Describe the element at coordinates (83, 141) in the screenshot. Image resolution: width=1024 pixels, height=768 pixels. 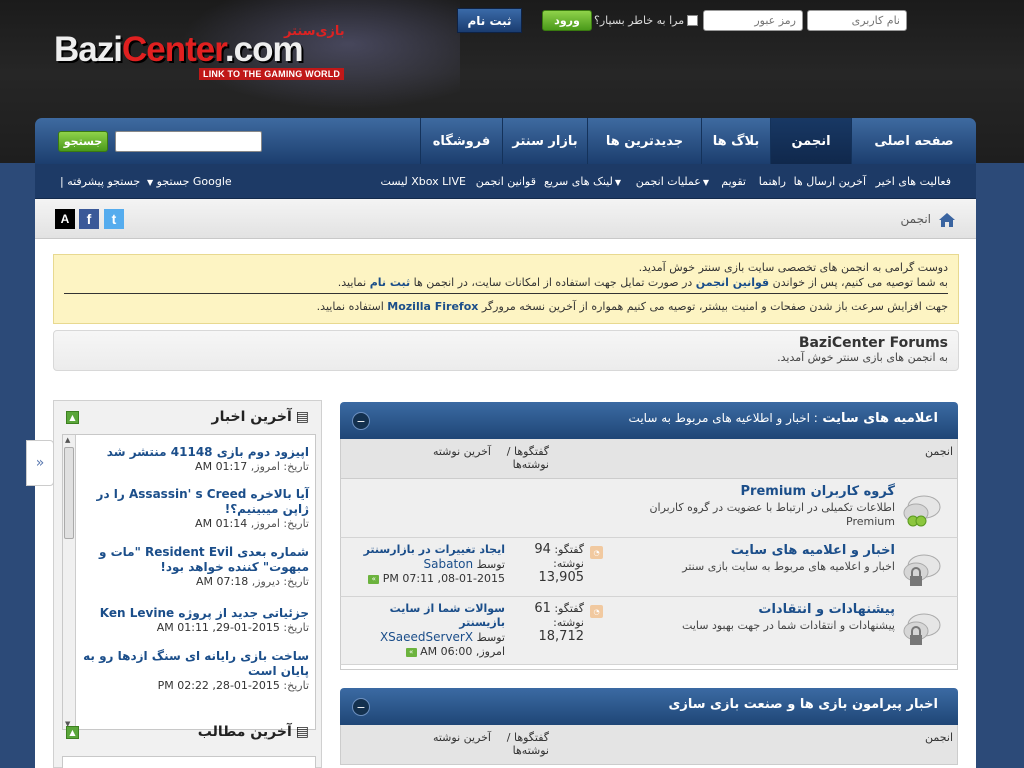
I see `search-button: جستجو` at that location.